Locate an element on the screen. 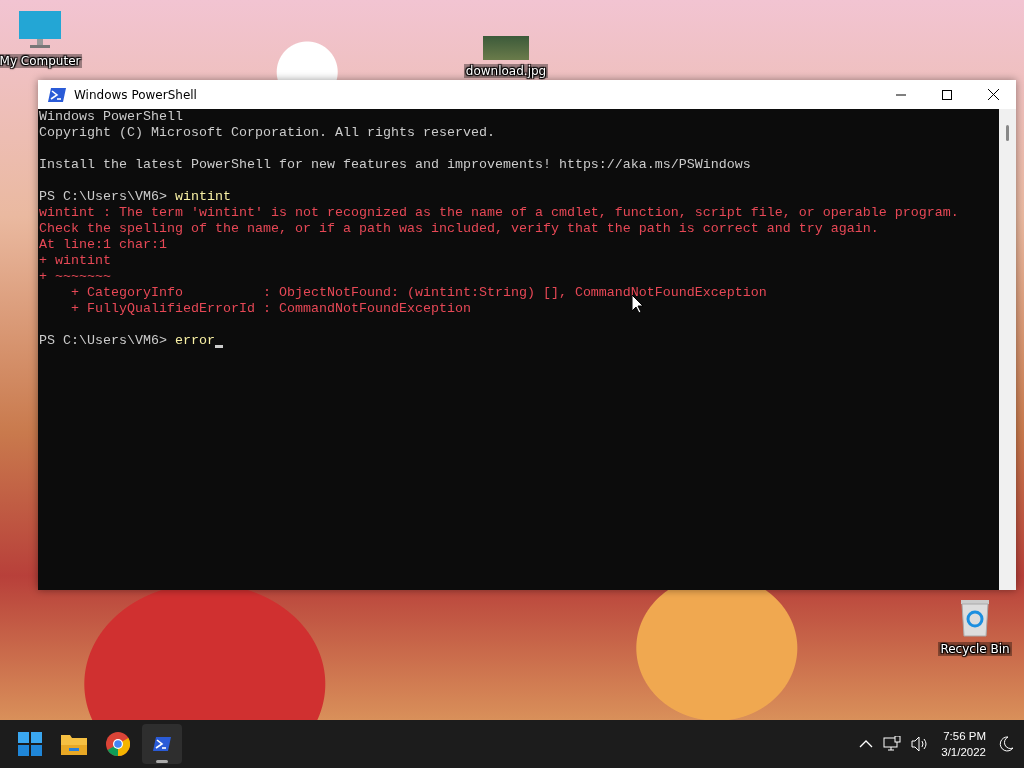  error-message: + ~~~~~~~ is located at coordinates (75, 277).